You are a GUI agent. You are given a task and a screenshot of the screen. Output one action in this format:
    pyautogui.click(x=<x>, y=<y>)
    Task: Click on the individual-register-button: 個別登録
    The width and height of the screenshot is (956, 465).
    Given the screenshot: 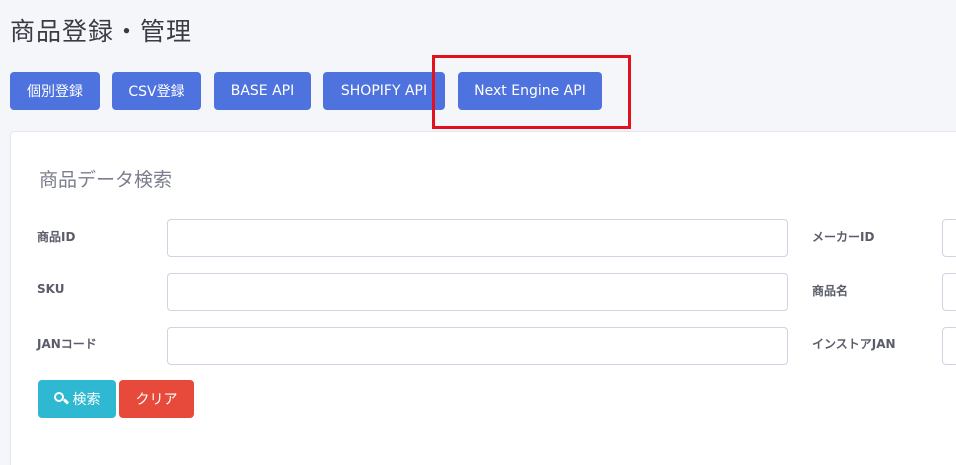 What is the action you would take?
    pyautogui.click(x=55, y=91)
    